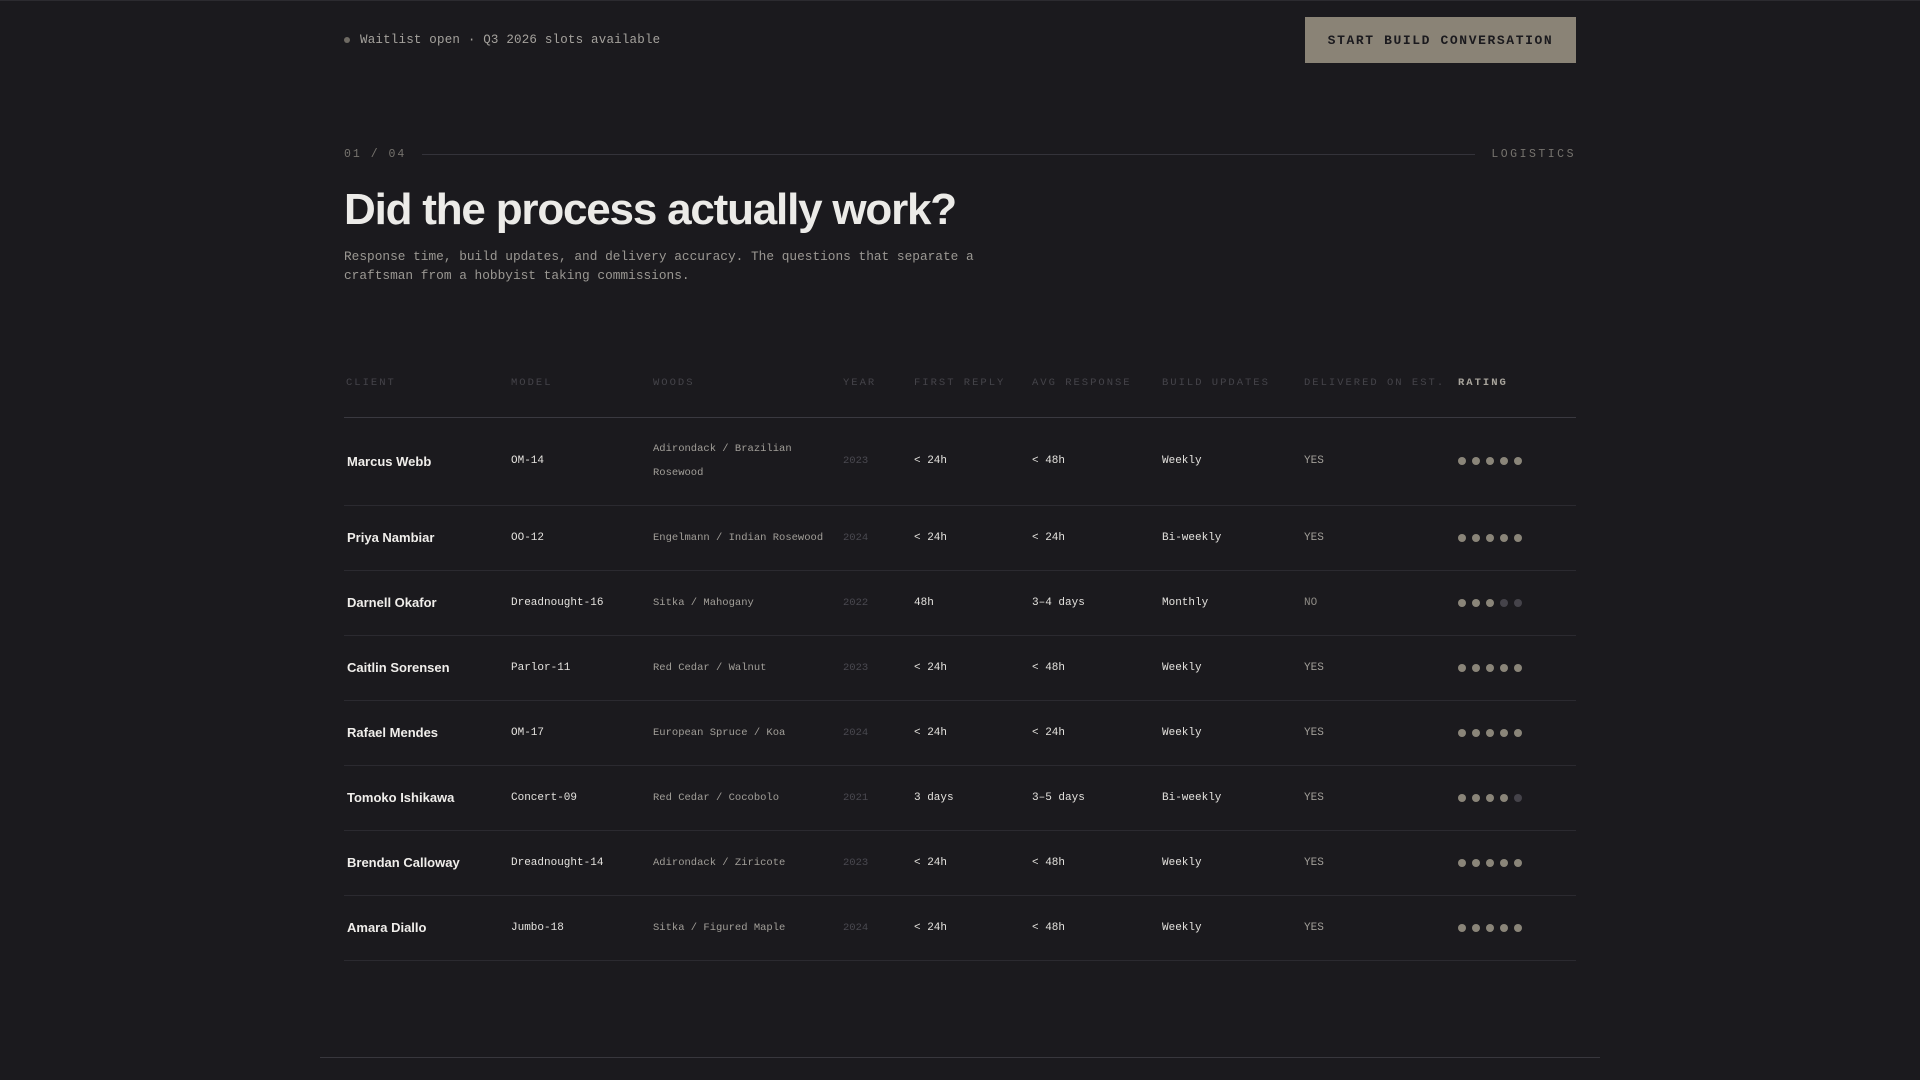 This screenshot has height=1080, width=1920. I want to click on model-name: Parlor-11, so click(580, 668).